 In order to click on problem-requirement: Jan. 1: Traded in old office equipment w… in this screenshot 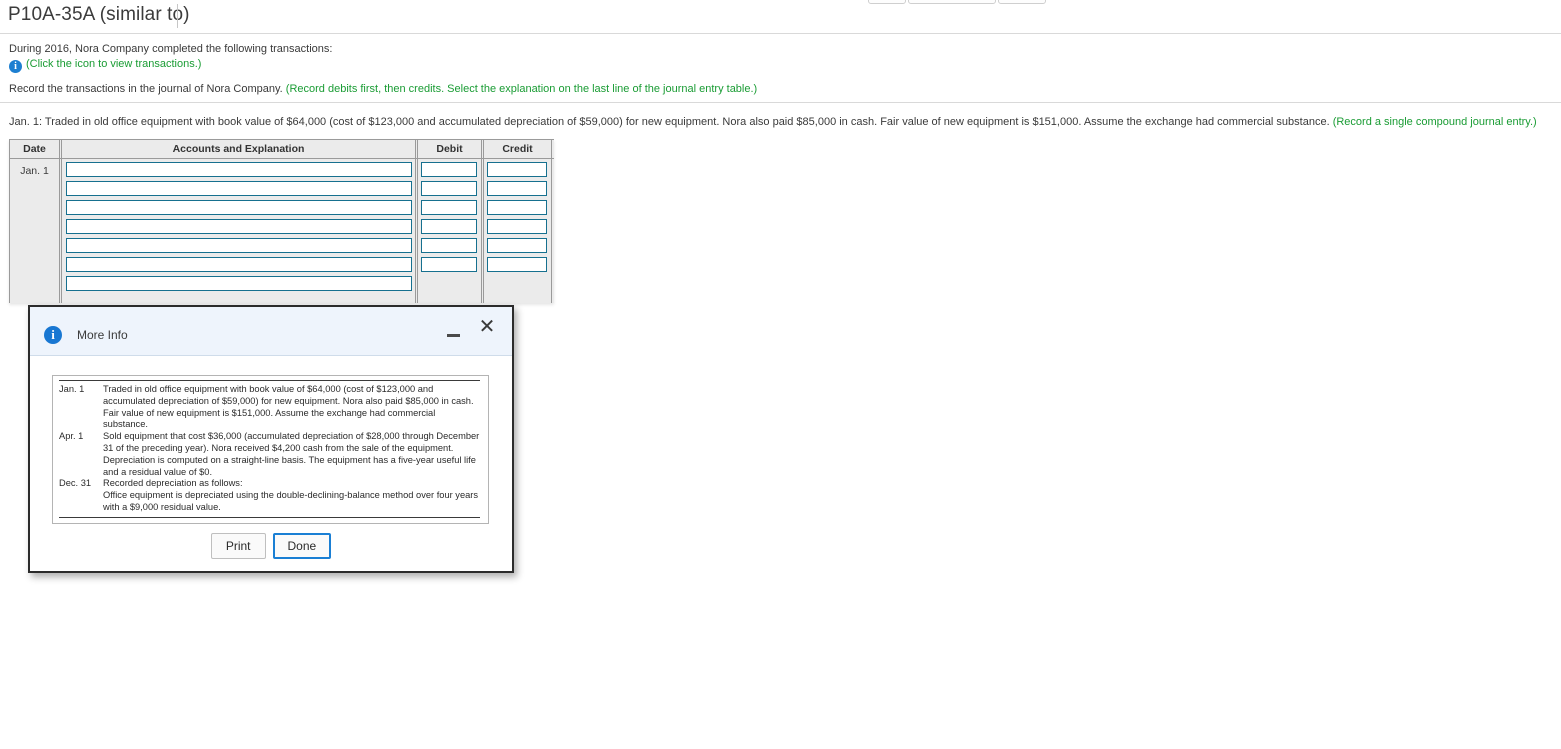, I will do `click(773, 122)`.